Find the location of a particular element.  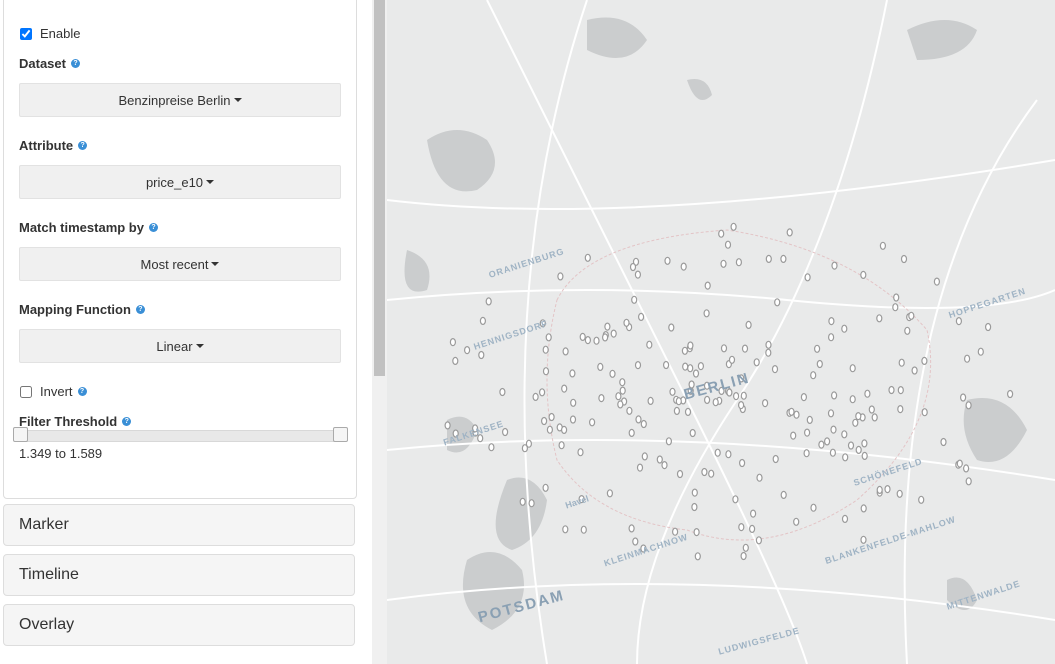

match-timestamp-dropdown: Most recent is located at coordinates (180, 264).